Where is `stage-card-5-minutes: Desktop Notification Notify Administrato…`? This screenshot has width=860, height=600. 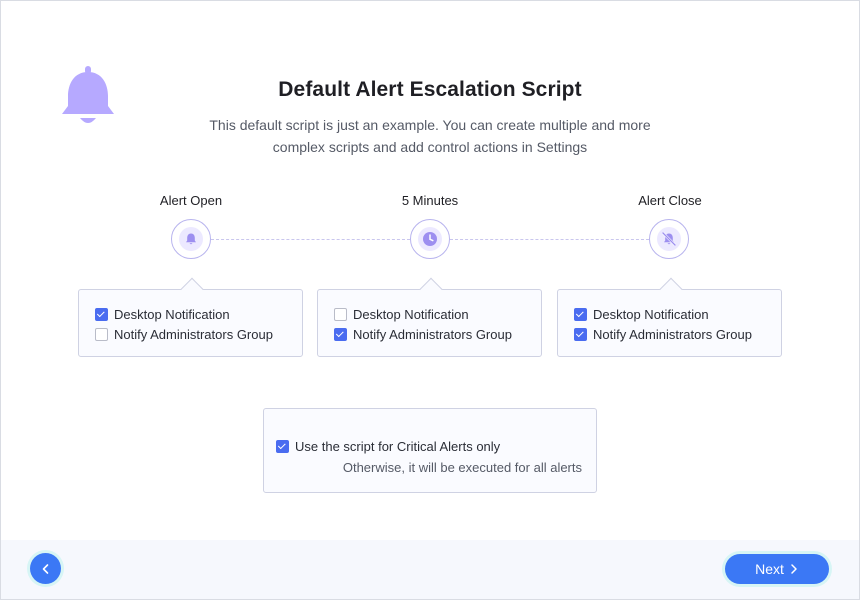
stage-card-5-minutes: Desktop Notification Notify Administrato… is located at coordinates (429, 317).